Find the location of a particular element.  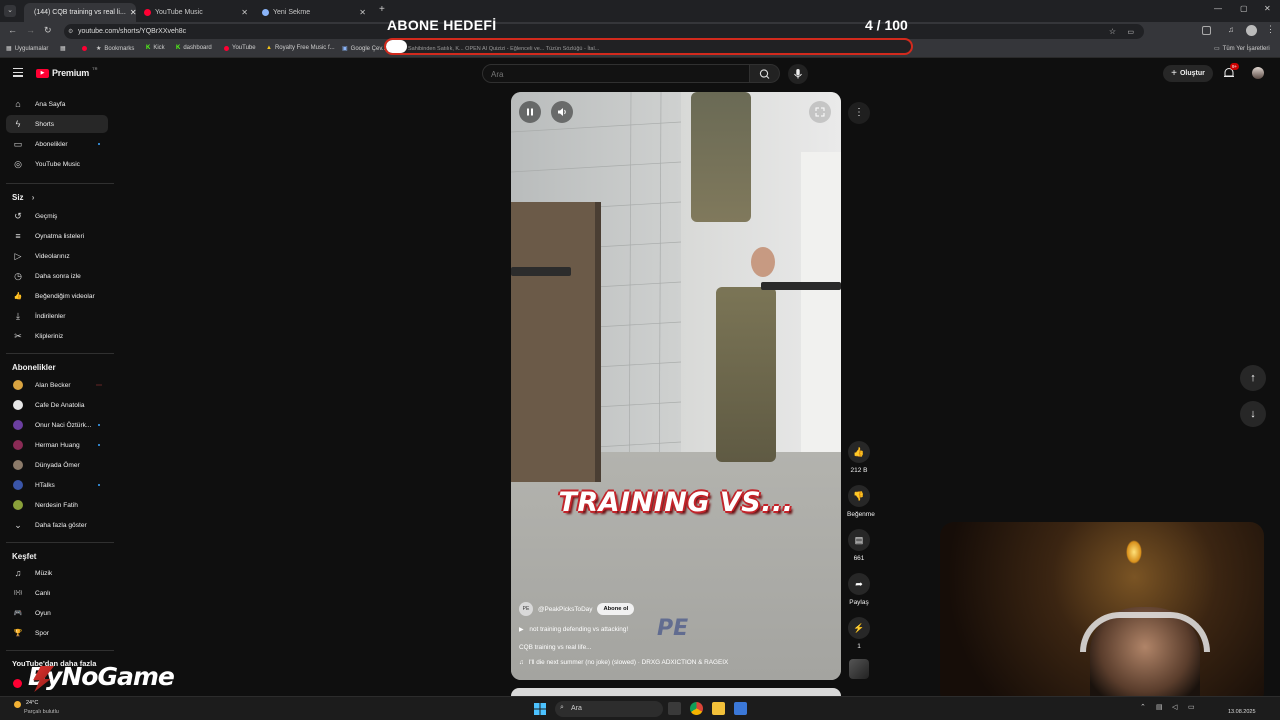

tray-chevron-icon: ⌃ is located at coordinates (1143, 707).